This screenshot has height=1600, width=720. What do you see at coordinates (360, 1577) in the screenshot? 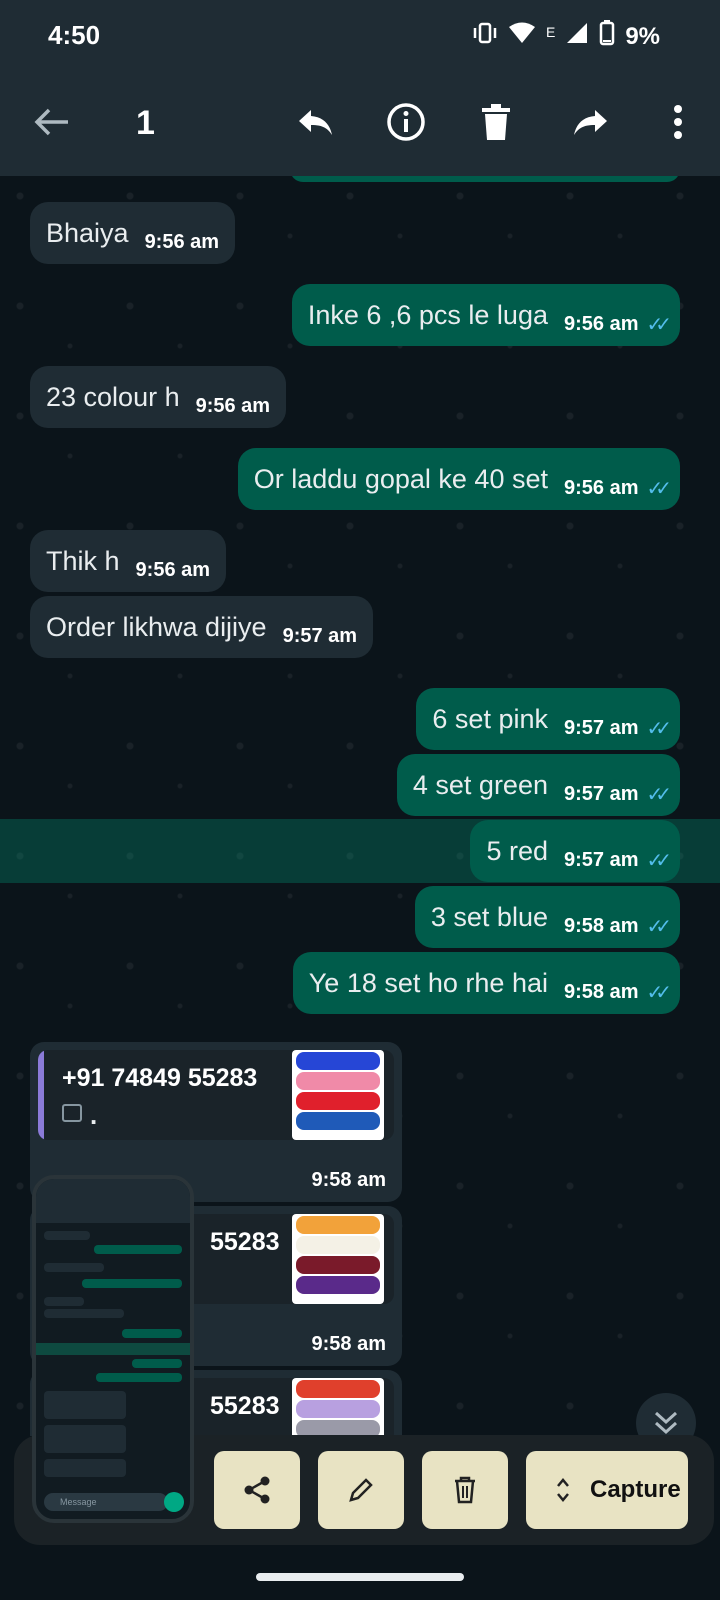
I see `gesture-nav-bar` at bounding box center [360, 1577].